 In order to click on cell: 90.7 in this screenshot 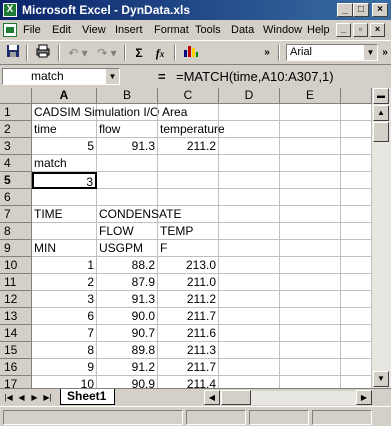, I will do `click(127, 333)`.